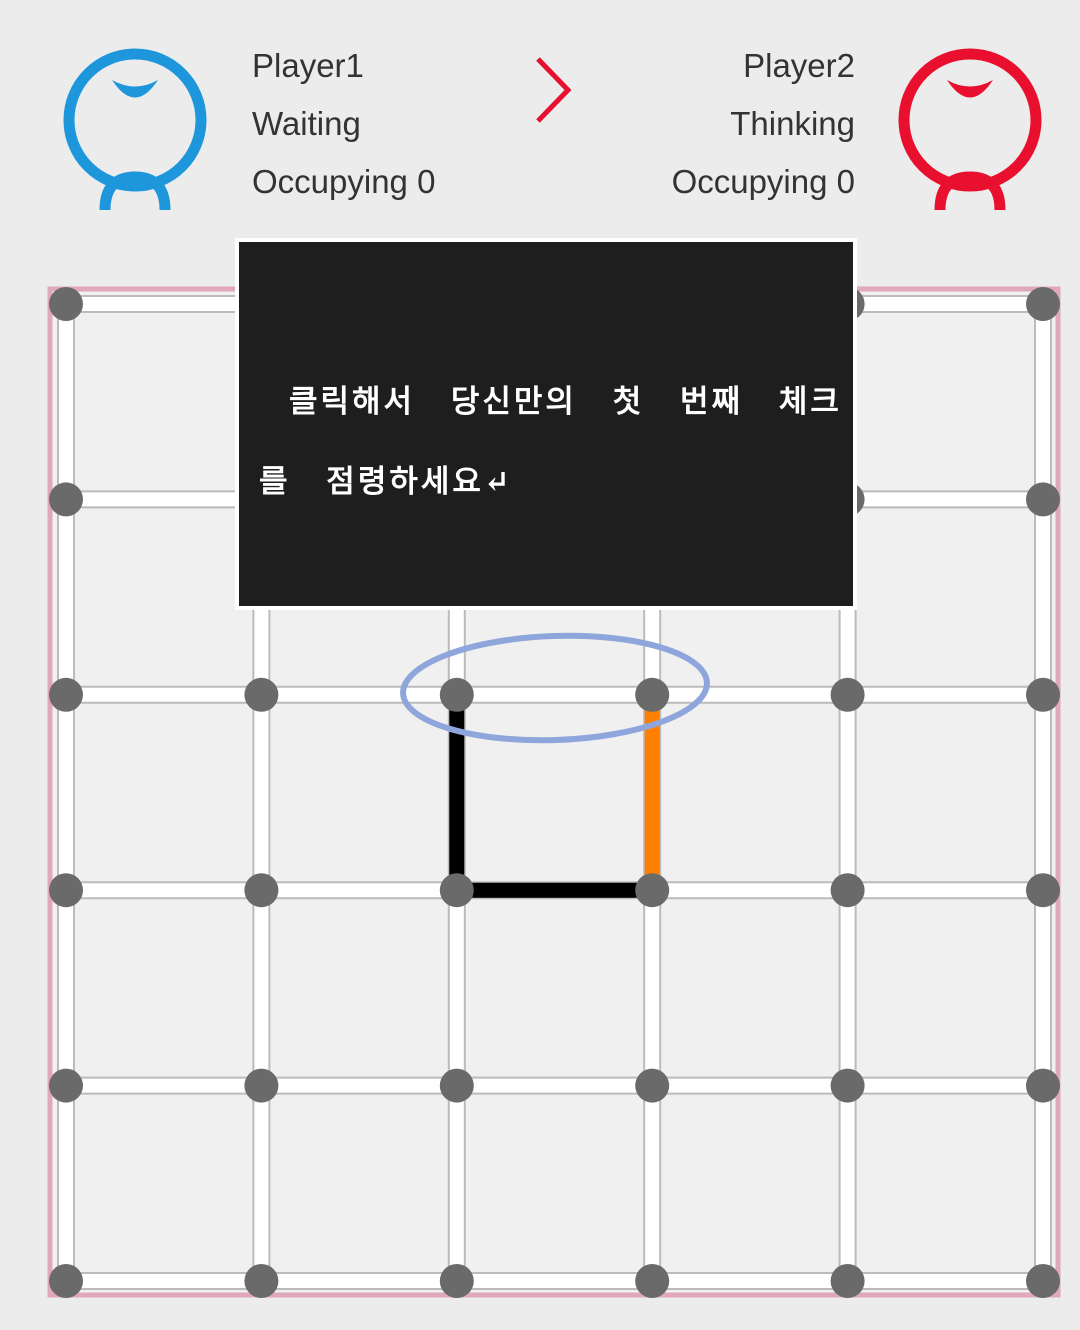 The height and width of the screenshot is (1330, 1080). I want to click on player2-info: Player2 Thinking Occupying 0, so click(763, 124).